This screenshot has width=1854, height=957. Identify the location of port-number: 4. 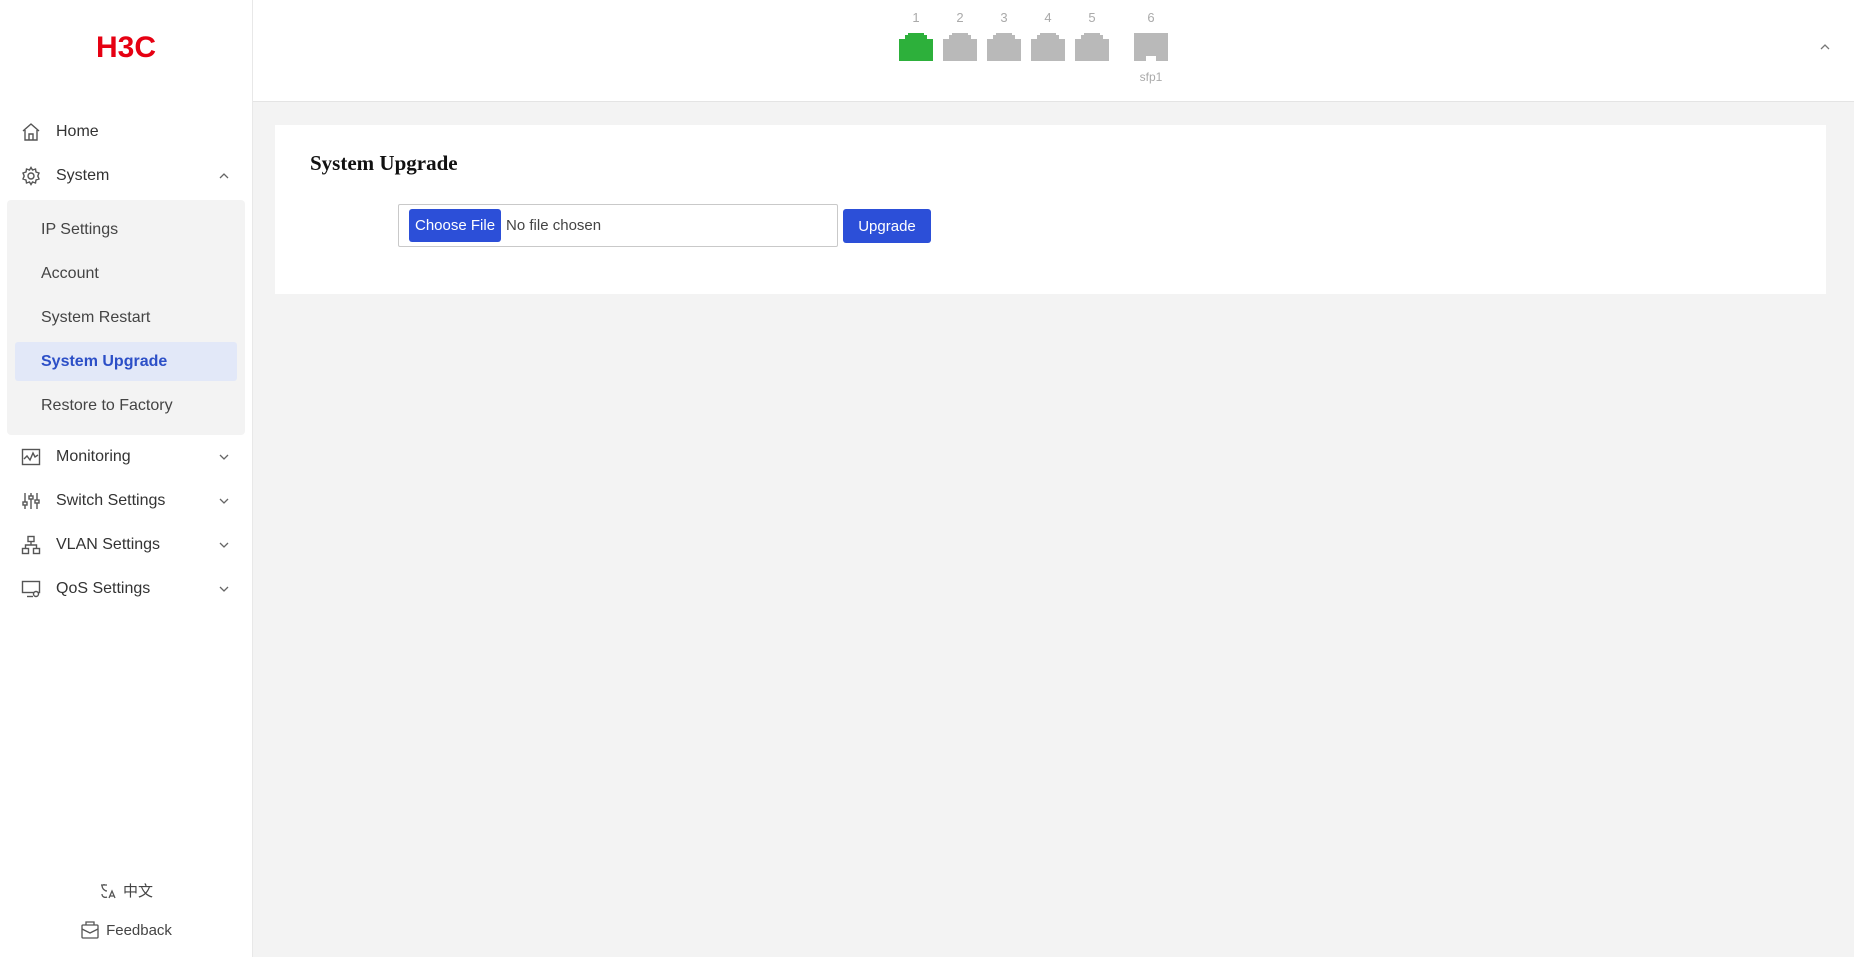
(1048, 17).